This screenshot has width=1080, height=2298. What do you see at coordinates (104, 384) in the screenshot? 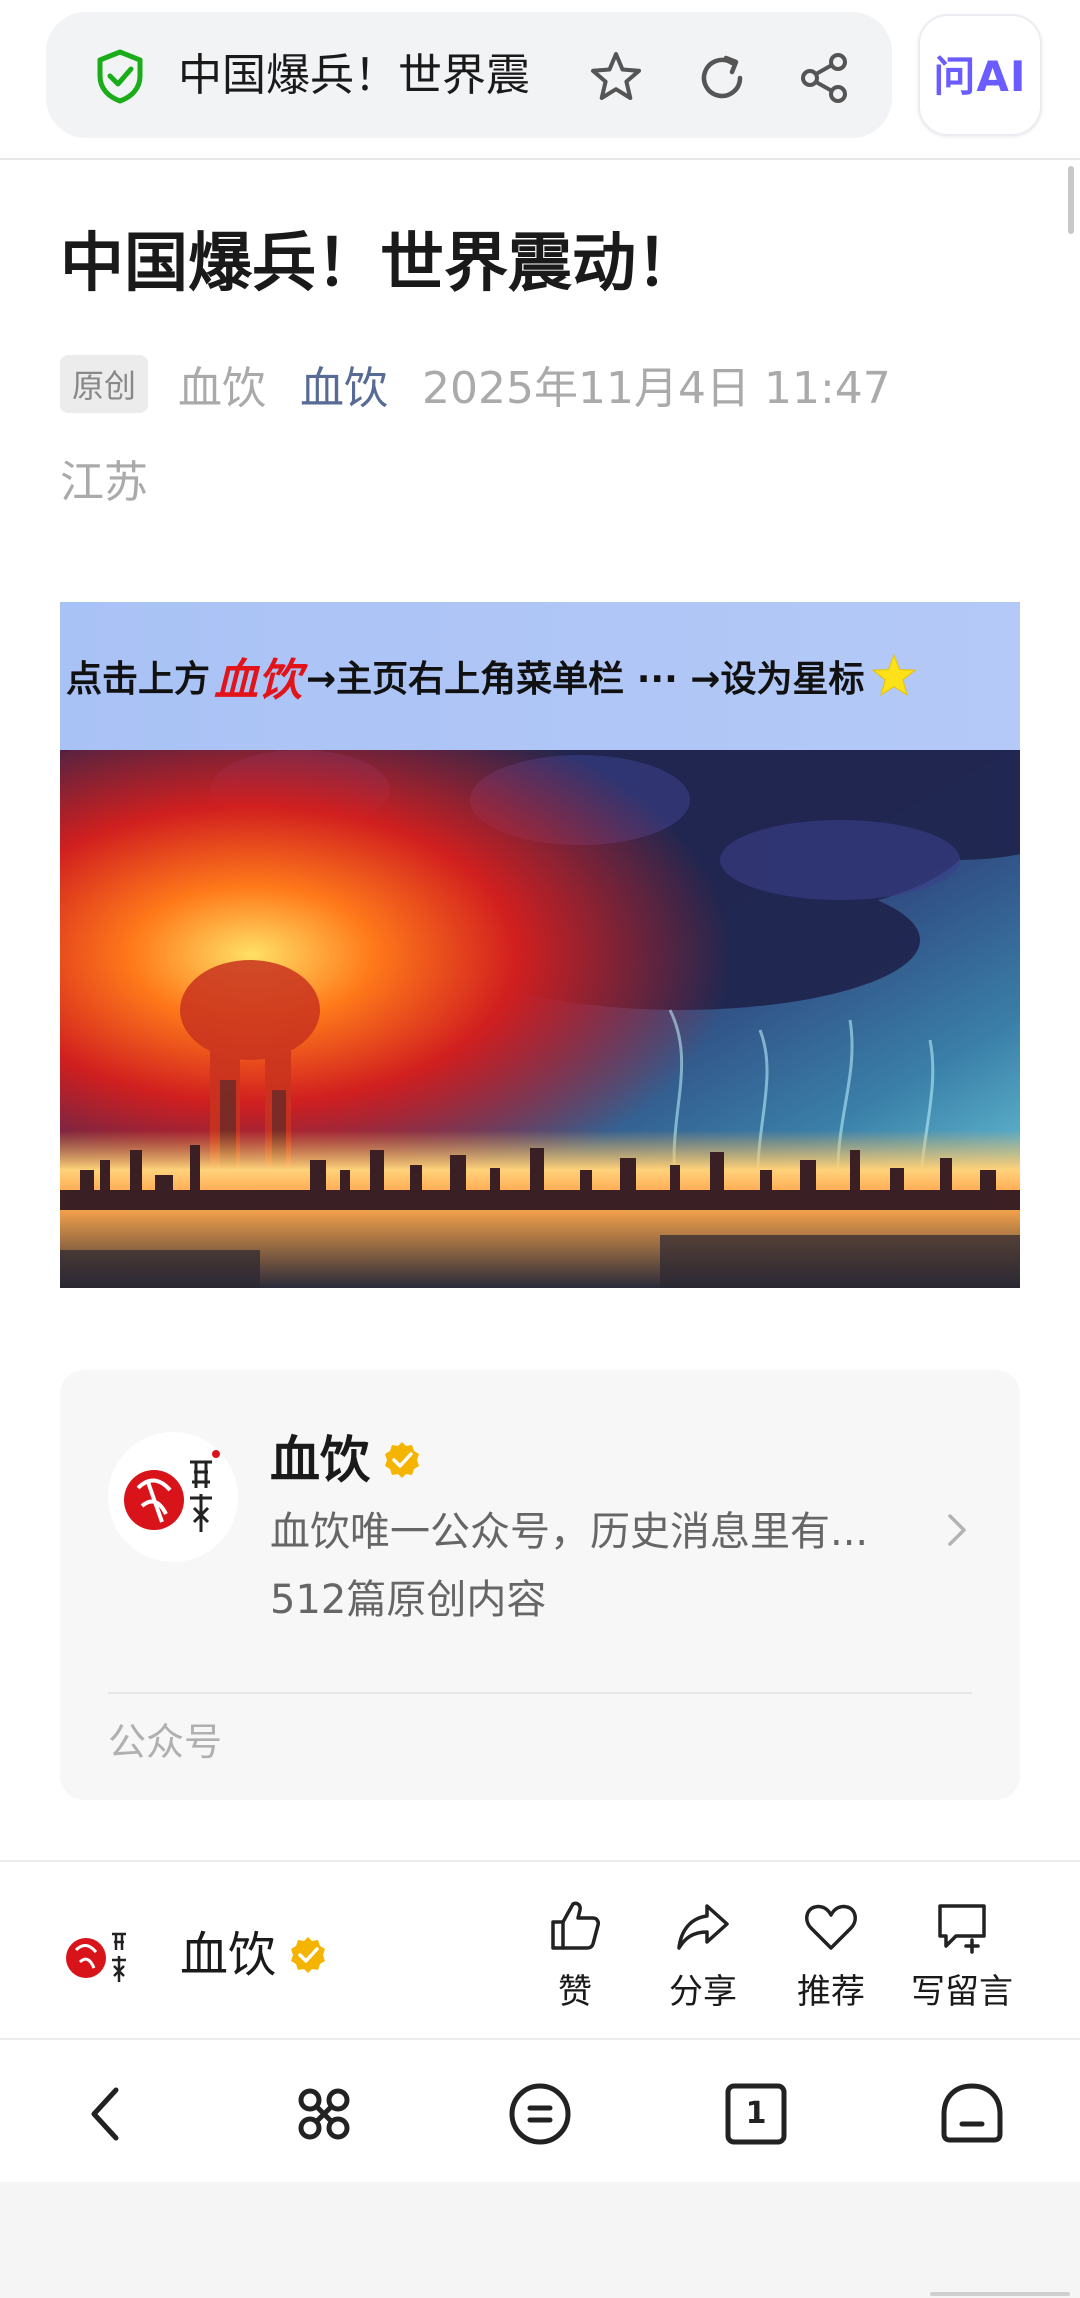
I see `original-tag: 原创` at bounding box center [104, 384].